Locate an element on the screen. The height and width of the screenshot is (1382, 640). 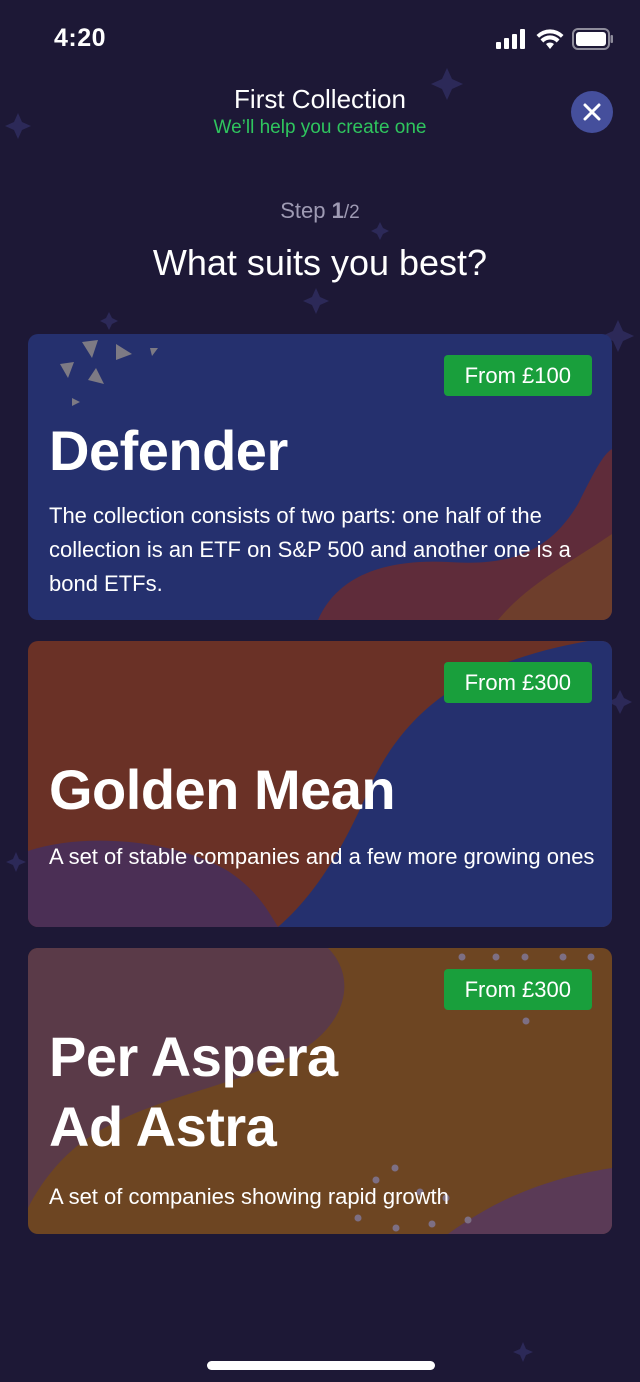
cellular-signal-icon is located at coordinates (510, 39).